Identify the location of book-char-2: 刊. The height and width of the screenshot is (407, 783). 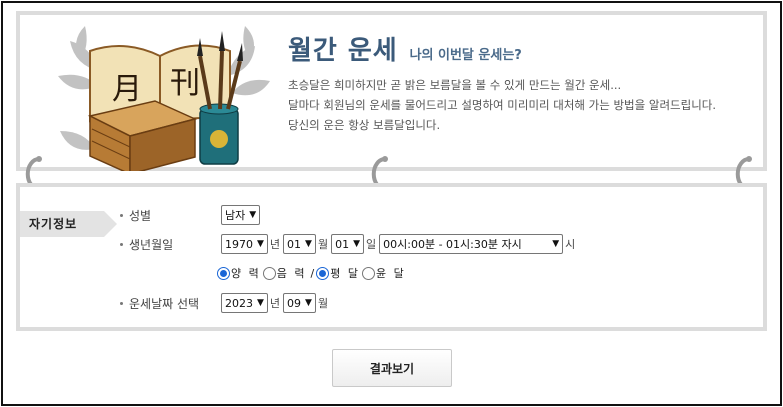
(185, 83).